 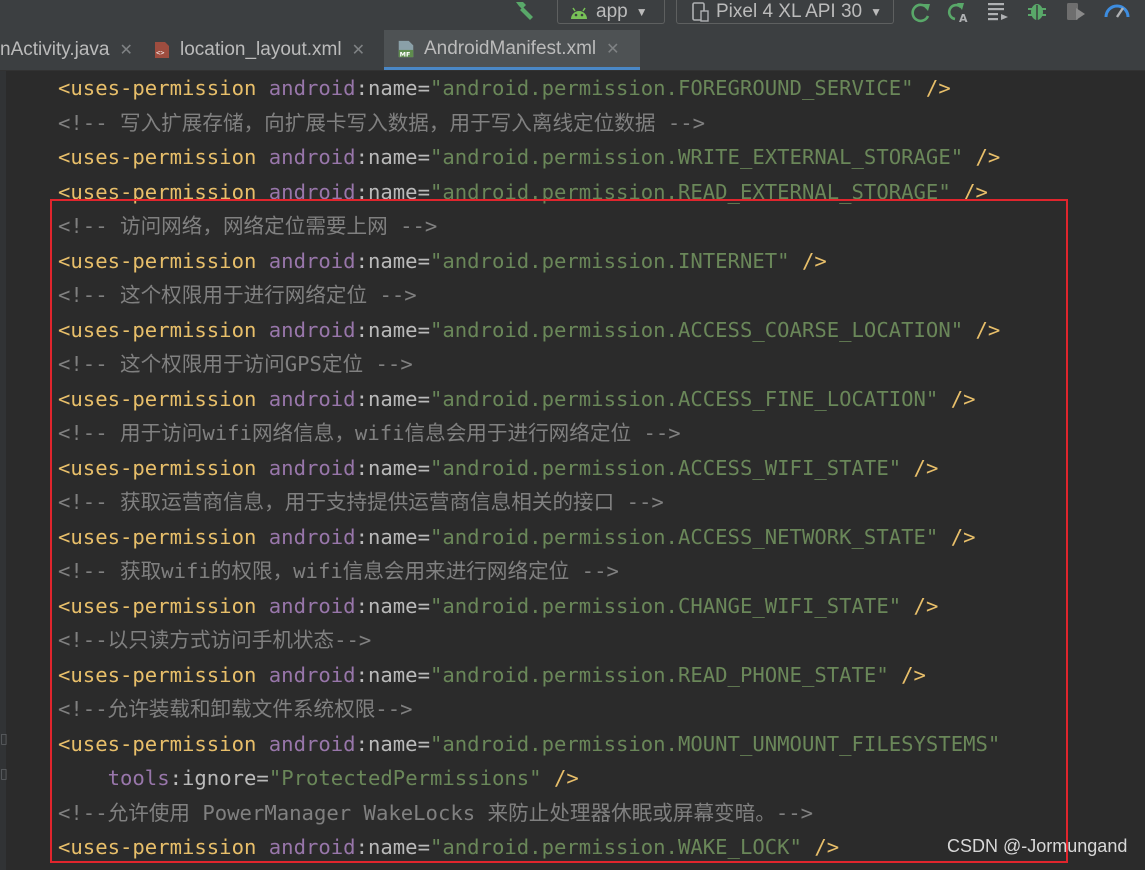 What do you see at coordinates (318, 778) in the screenshot?
I see `code-line: tools:ignore="ProtectedPermissions" />` at bounding box center [318, 778].